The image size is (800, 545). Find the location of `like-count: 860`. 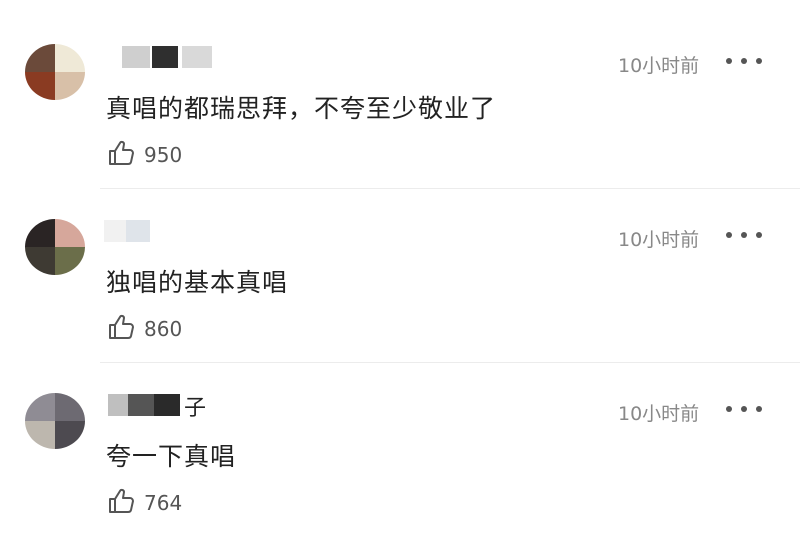

like-count: 860 is located at coordinates (163, 329).